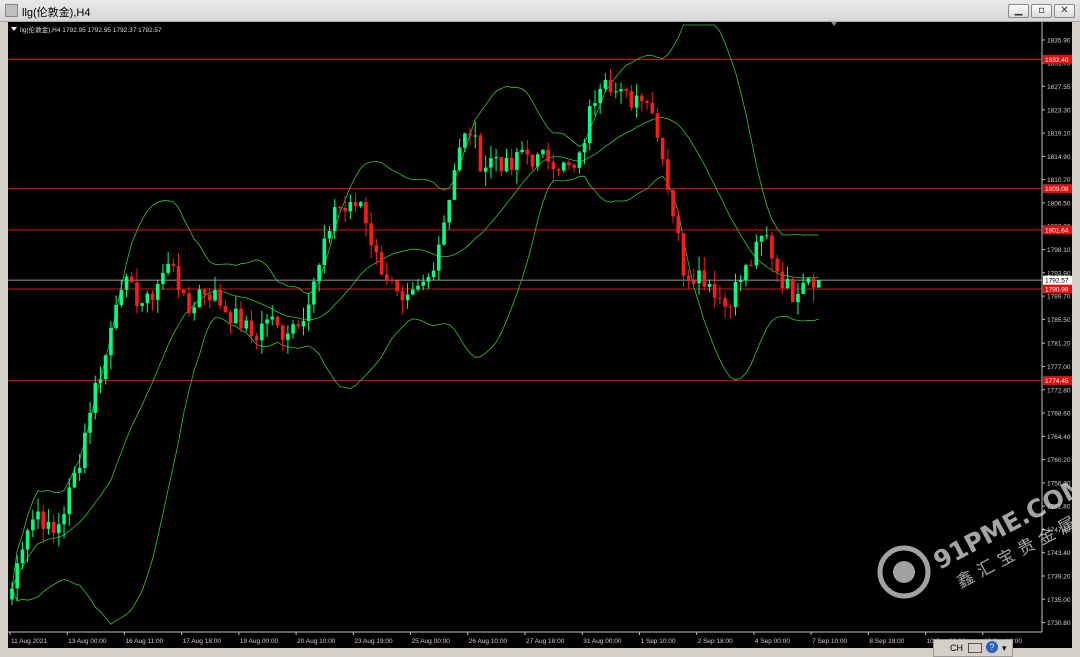 The width and height of the screenshot is (1080, 657). What do you see at coordinates (834, 24) in the screenshot?
I see `shift-marker-icon` at bounding box center [834, 24].